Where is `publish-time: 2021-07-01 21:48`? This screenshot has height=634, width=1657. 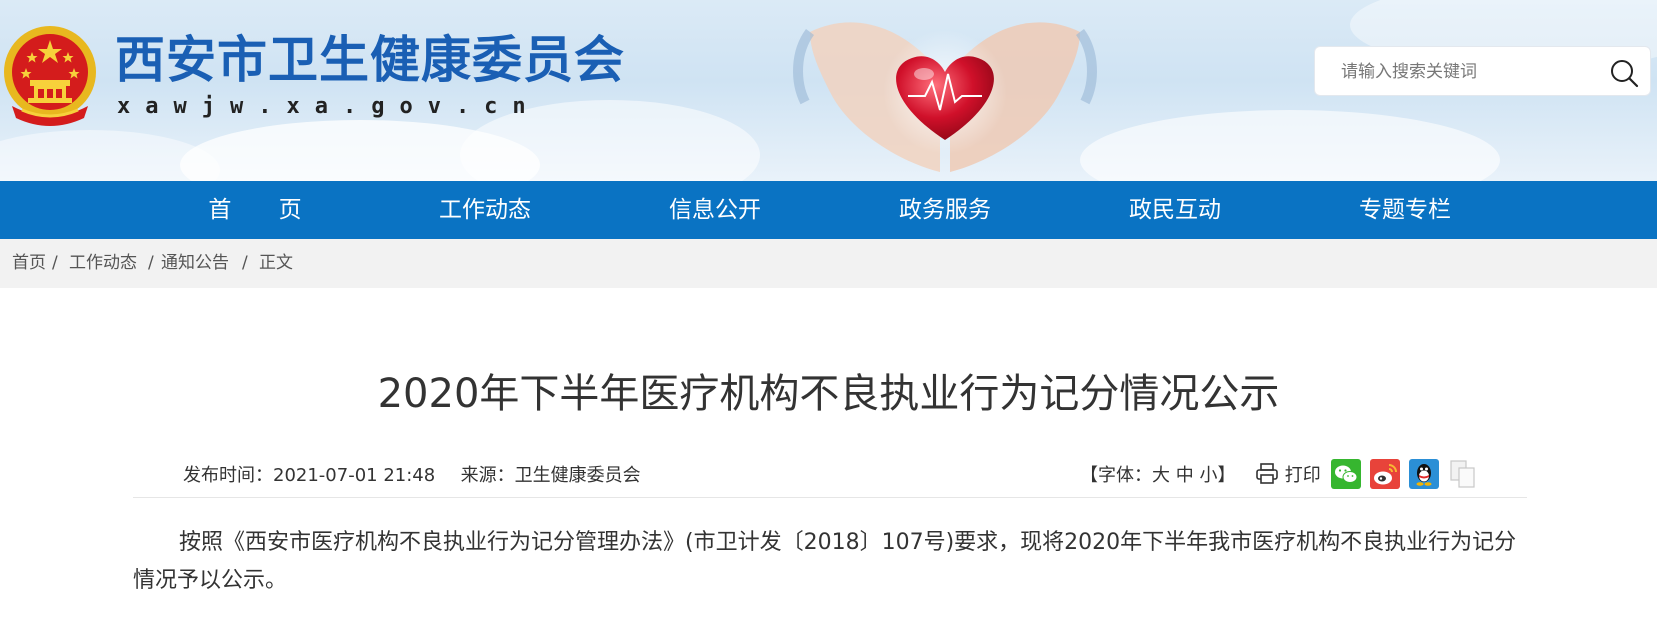
publish-time: 2021-07-01 21:48 is located at coordinates (354, 475).